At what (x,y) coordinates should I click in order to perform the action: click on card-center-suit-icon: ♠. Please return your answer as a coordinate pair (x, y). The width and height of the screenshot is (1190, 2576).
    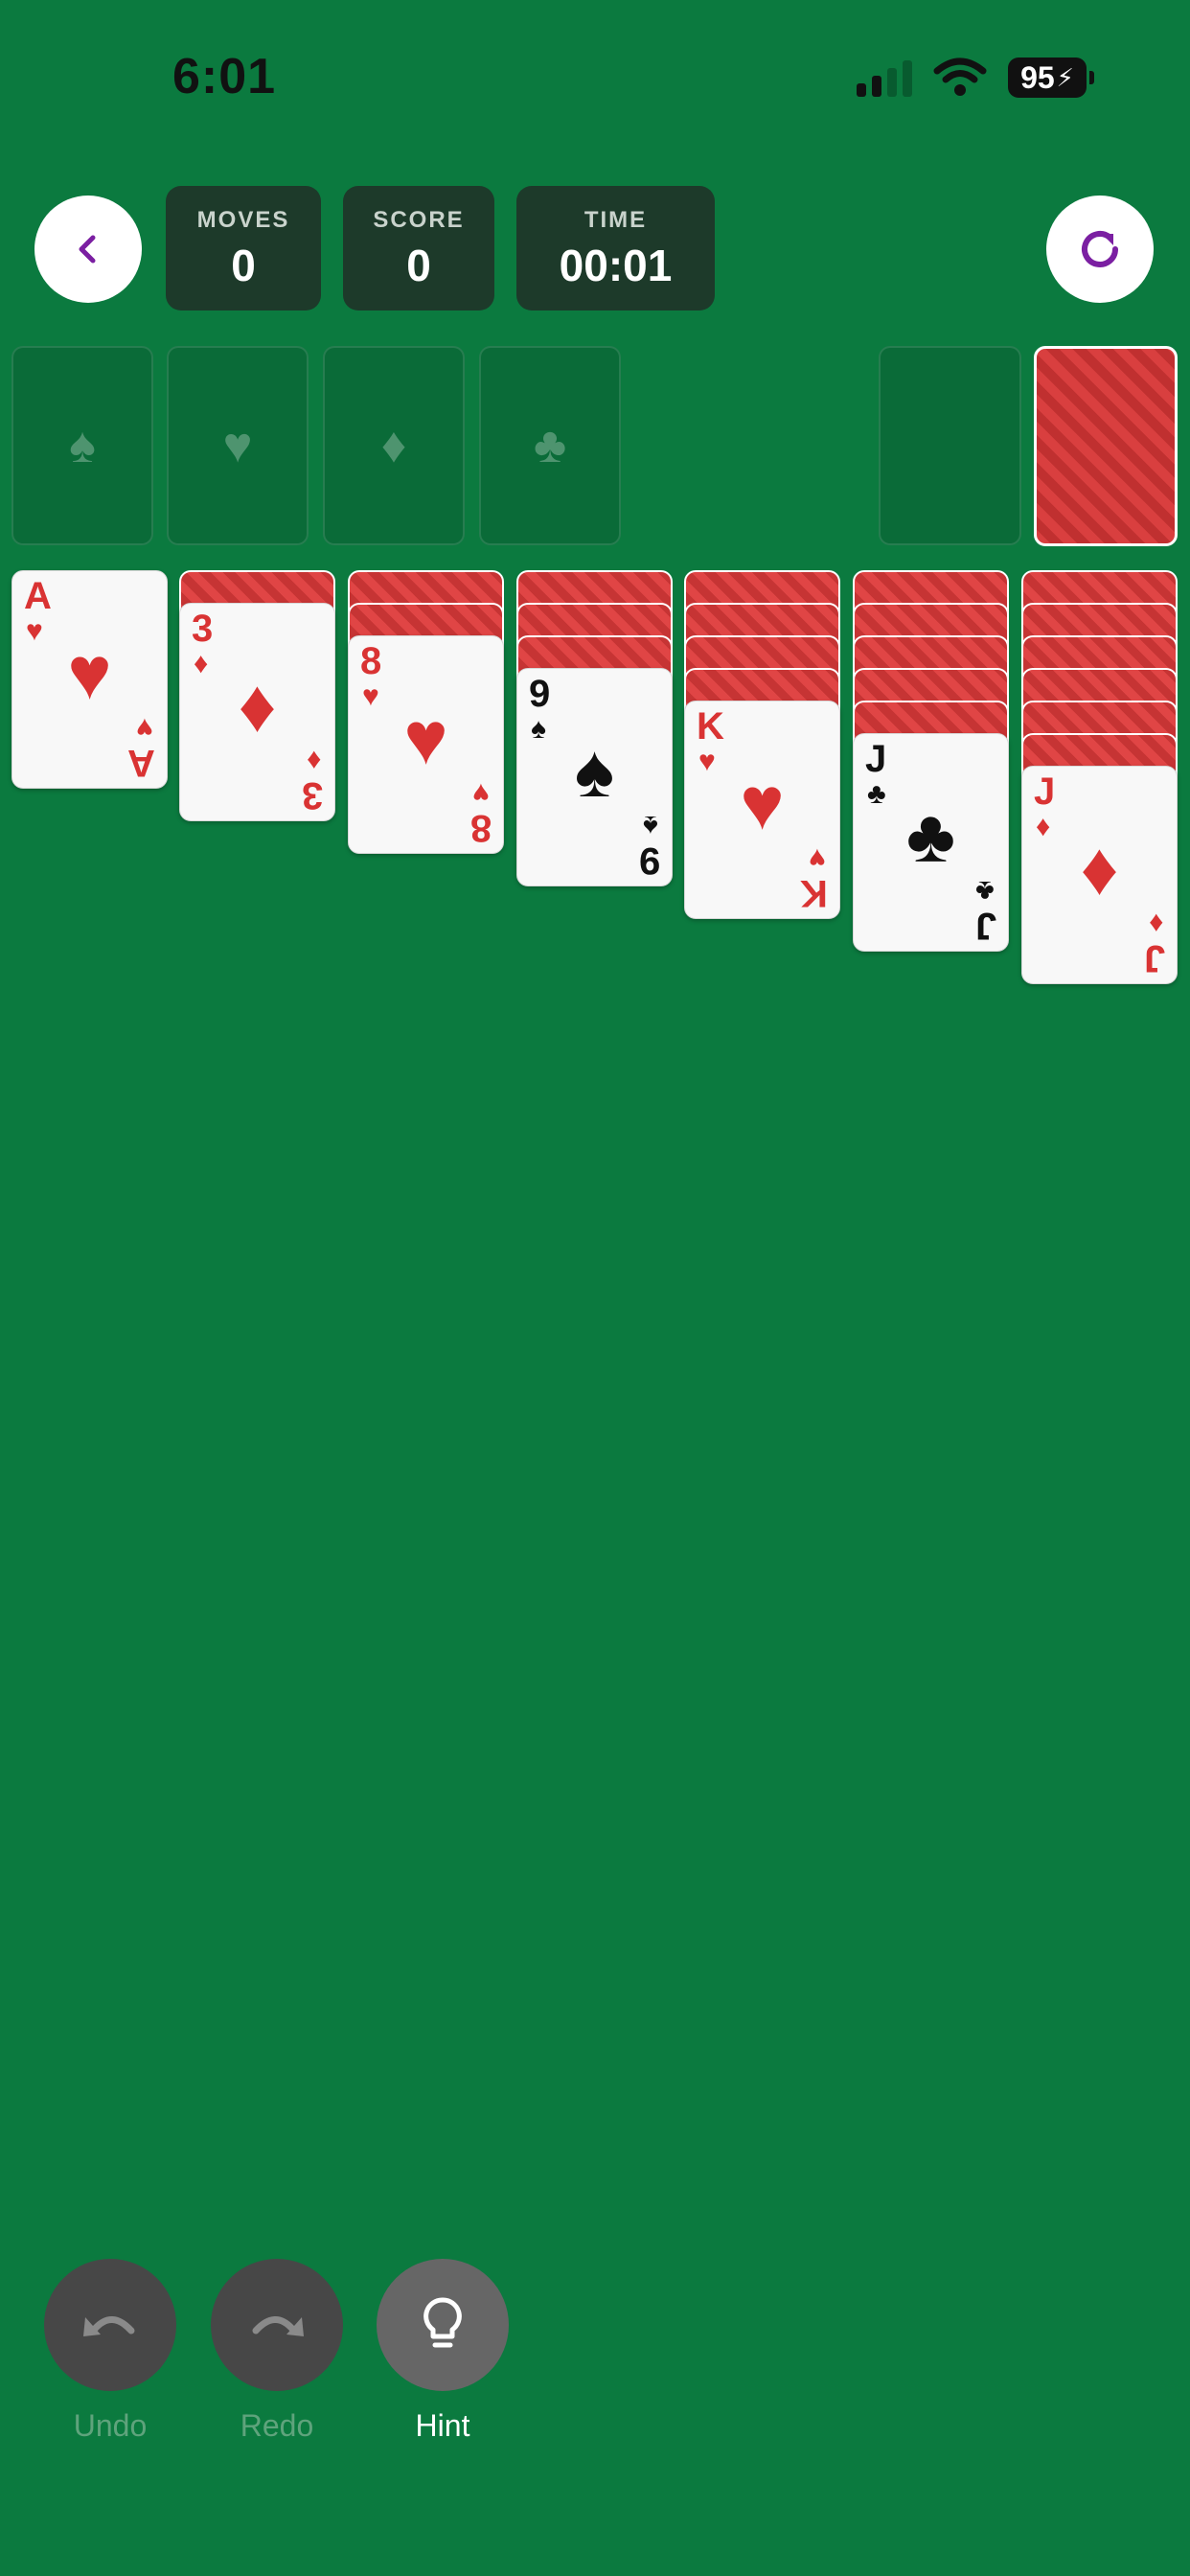
    Looking at the image, I should click on (594, 770).